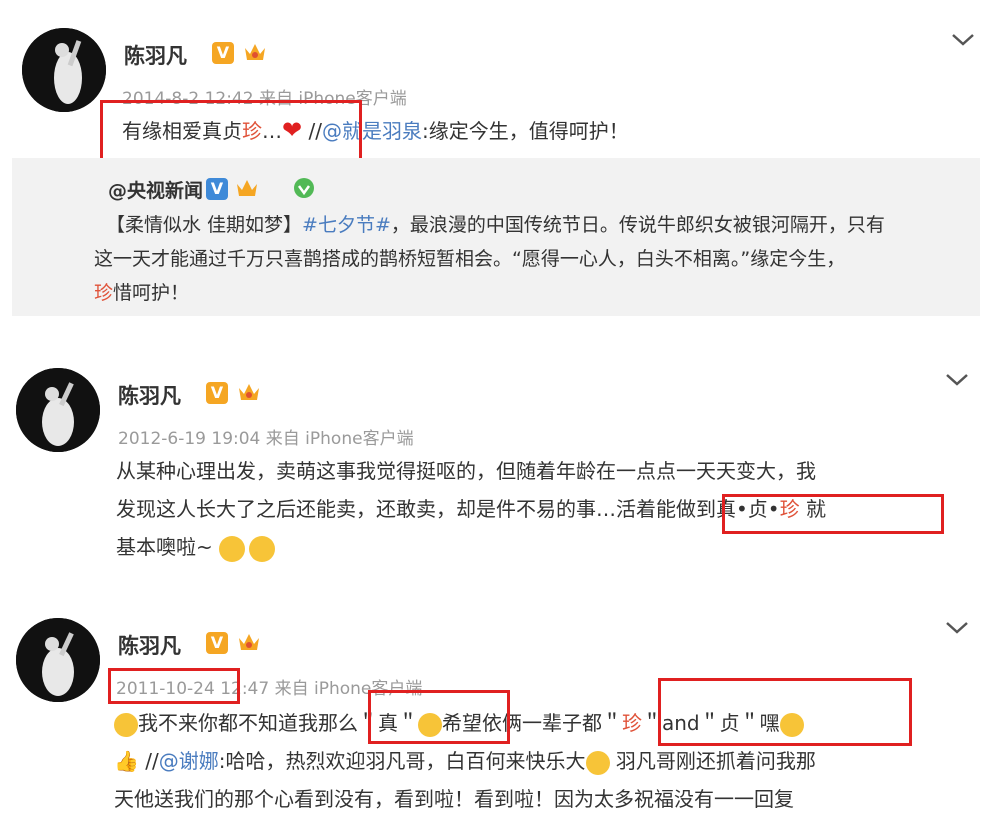  Describe the element at coordinates (192, 689) in the screenshot. I see `timestamp: 2011-10-24 12:47` at that location.